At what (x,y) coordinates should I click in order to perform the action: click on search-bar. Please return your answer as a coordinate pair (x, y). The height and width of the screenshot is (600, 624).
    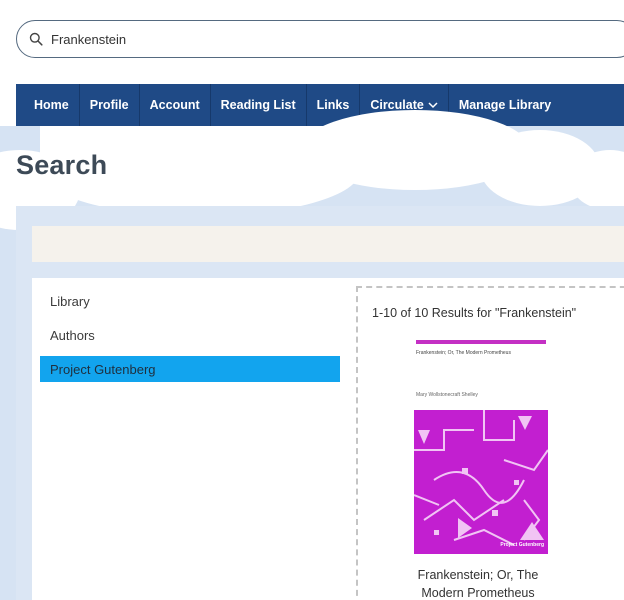
    Looking at the image, I should click on (320, 39).